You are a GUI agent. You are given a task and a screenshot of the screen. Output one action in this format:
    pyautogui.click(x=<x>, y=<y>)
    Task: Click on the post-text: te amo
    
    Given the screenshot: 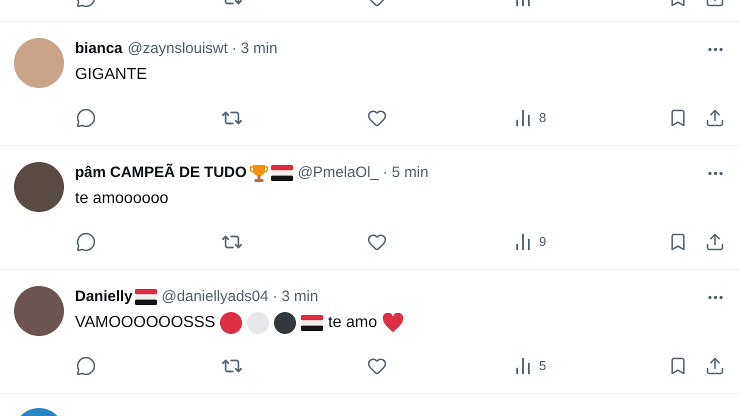 What is the action you would take?
    pyautogui.click(x=353, y=323)
    